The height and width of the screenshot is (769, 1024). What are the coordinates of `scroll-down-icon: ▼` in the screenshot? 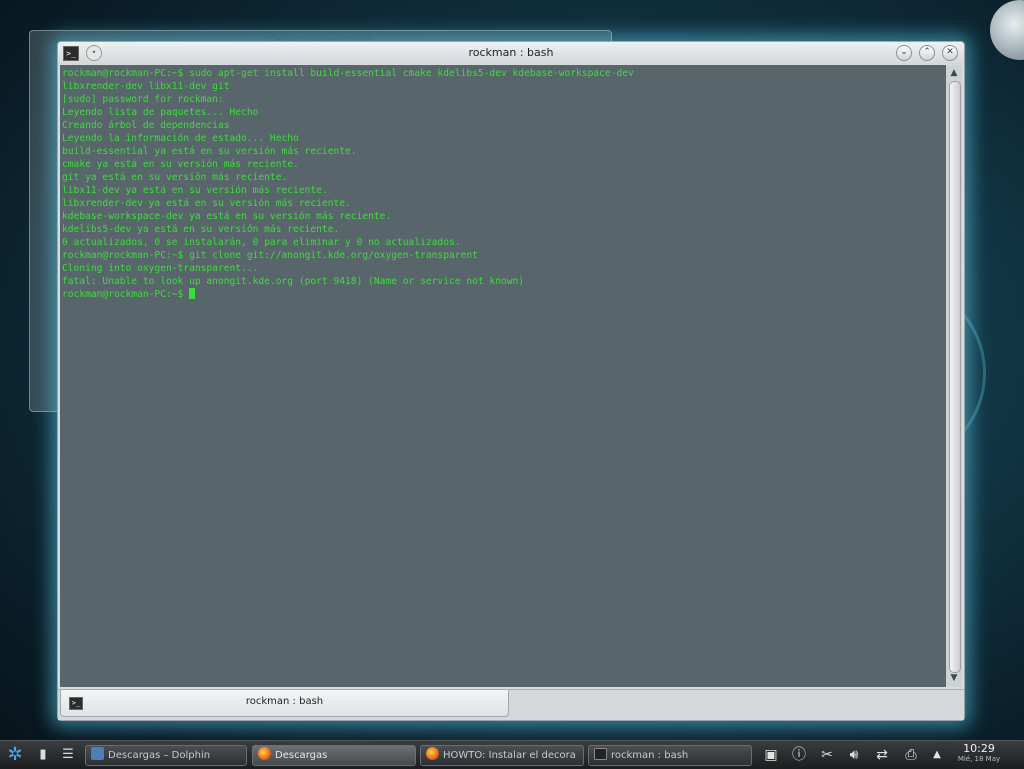 It's located at (954, 678).